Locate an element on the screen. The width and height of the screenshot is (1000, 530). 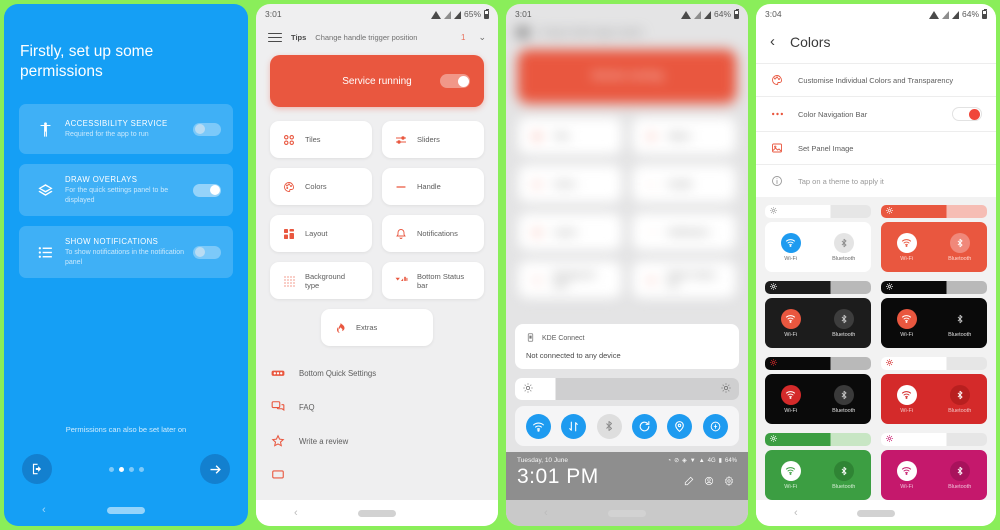
permissions-note: Permissions can also be set later on is located at coordinates (126, 429).